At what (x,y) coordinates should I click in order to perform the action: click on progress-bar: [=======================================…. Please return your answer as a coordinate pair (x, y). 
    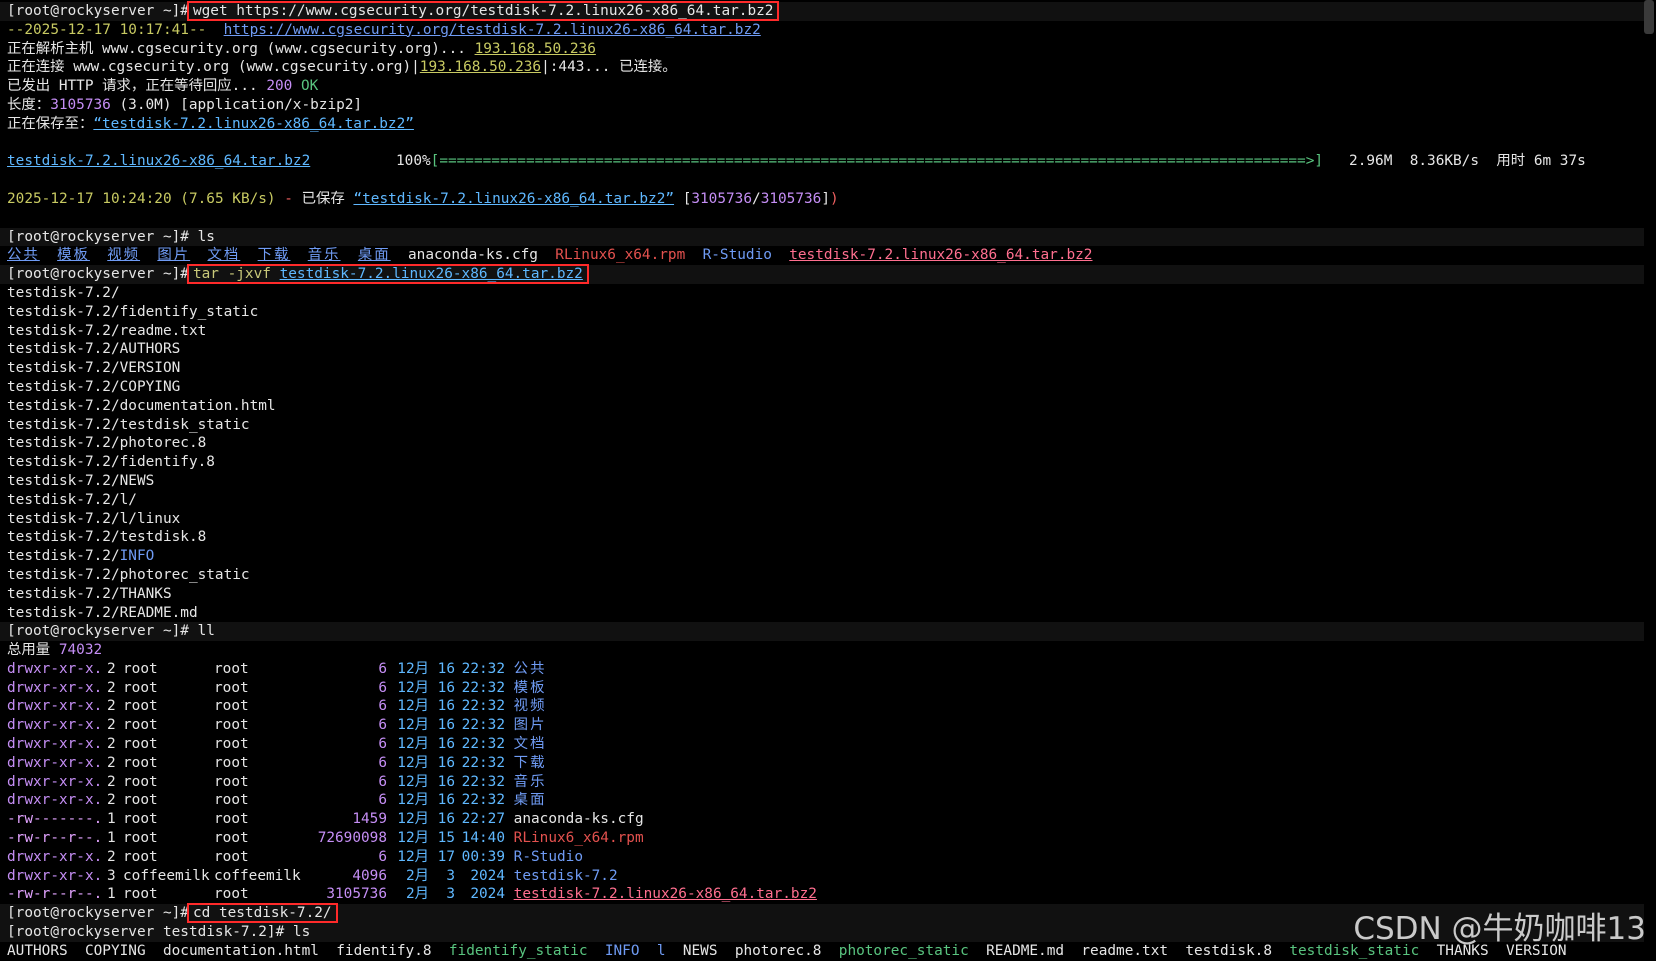
    Looking at the image, I should click on (877, 161).